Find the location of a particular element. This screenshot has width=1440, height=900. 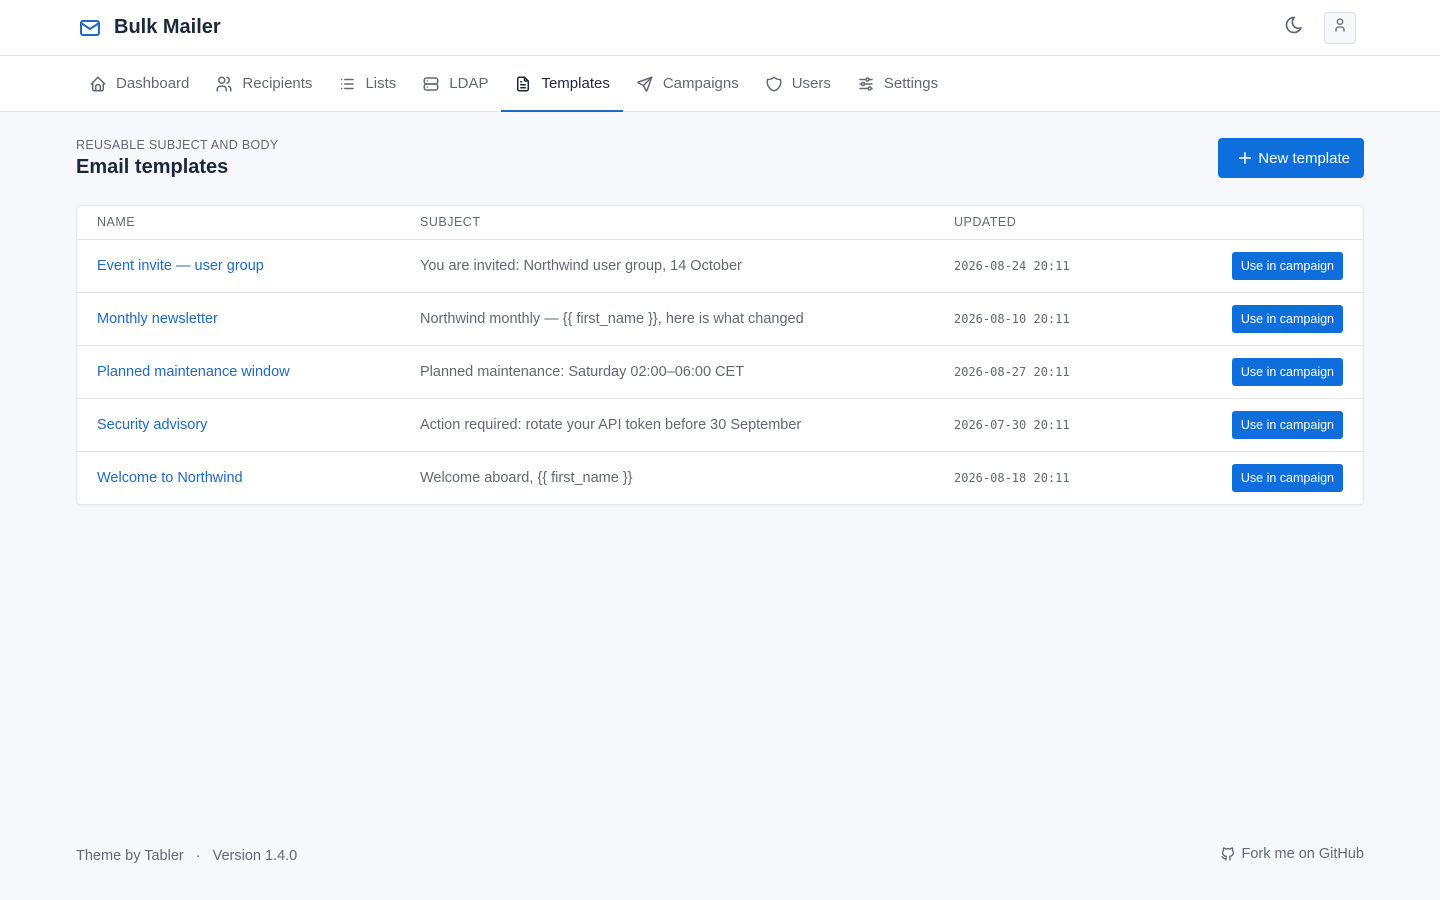

nav-label: Templates is located at coordinates (575, 83).